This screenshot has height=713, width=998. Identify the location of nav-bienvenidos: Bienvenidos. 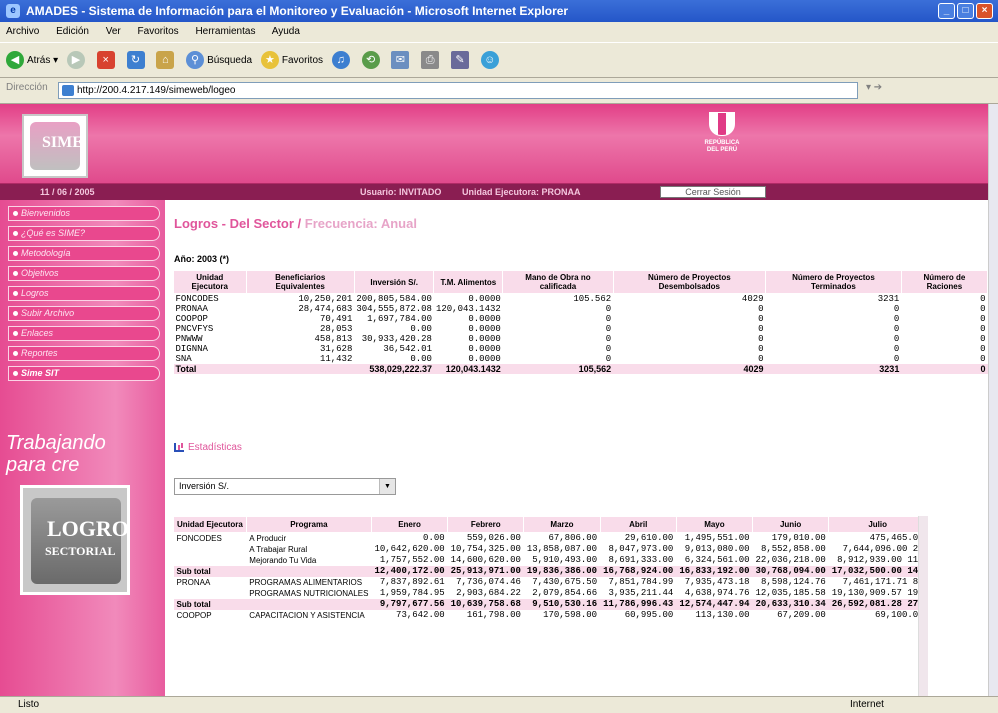
(84, 213).